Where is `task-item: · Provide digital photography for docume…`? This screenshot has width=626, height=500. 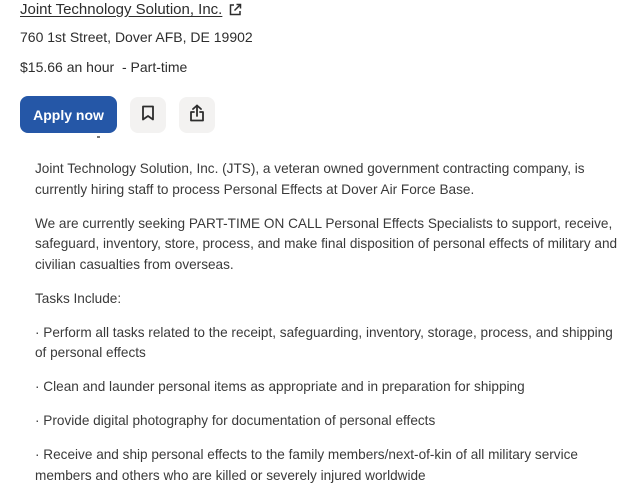 task-item: · Provide digital photography for docume… is located at coordinates (235, 420).